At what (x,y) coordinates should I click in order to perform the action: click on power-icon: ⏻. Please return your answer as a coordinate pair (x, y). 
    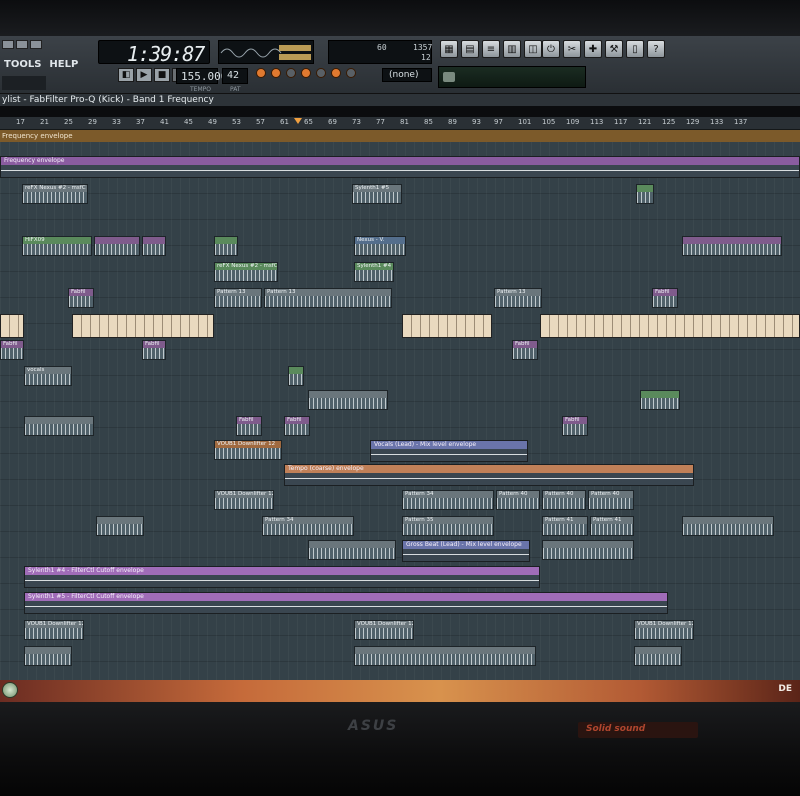
    Looking at the image, I should click on (551, 49).